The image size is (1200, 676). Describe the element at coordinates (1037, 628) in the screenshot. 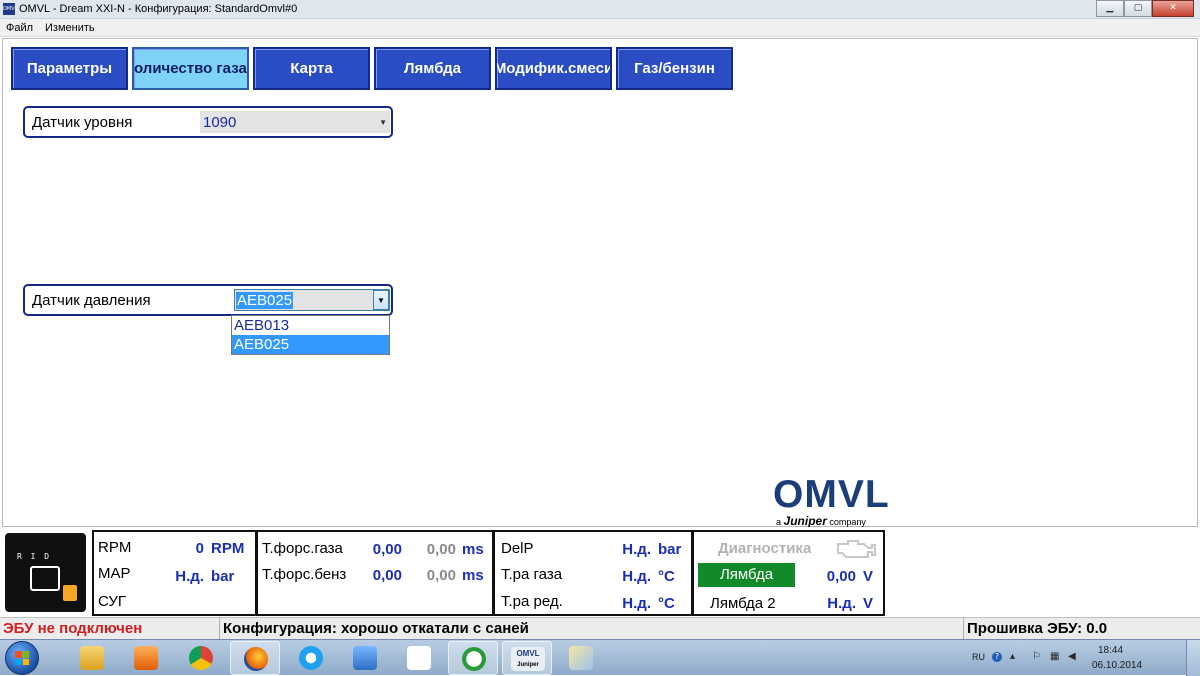

I see `firmware-status: Прошивка ЭБУ: 0.0` at that location.